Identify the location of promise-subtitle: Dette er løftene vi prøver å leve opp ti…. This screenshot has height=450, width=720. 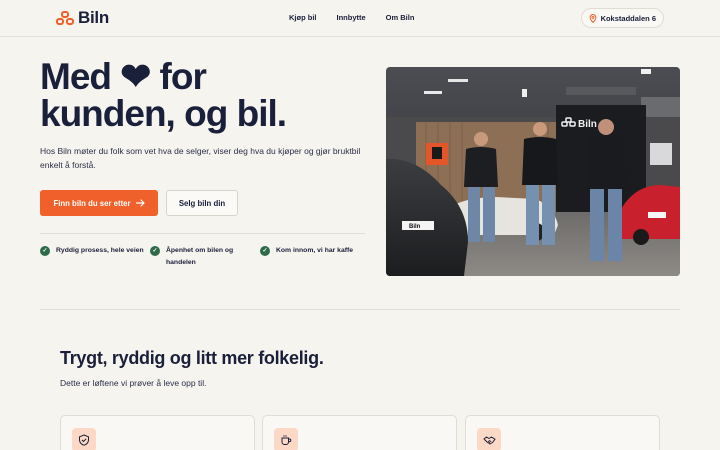
(133, 383).